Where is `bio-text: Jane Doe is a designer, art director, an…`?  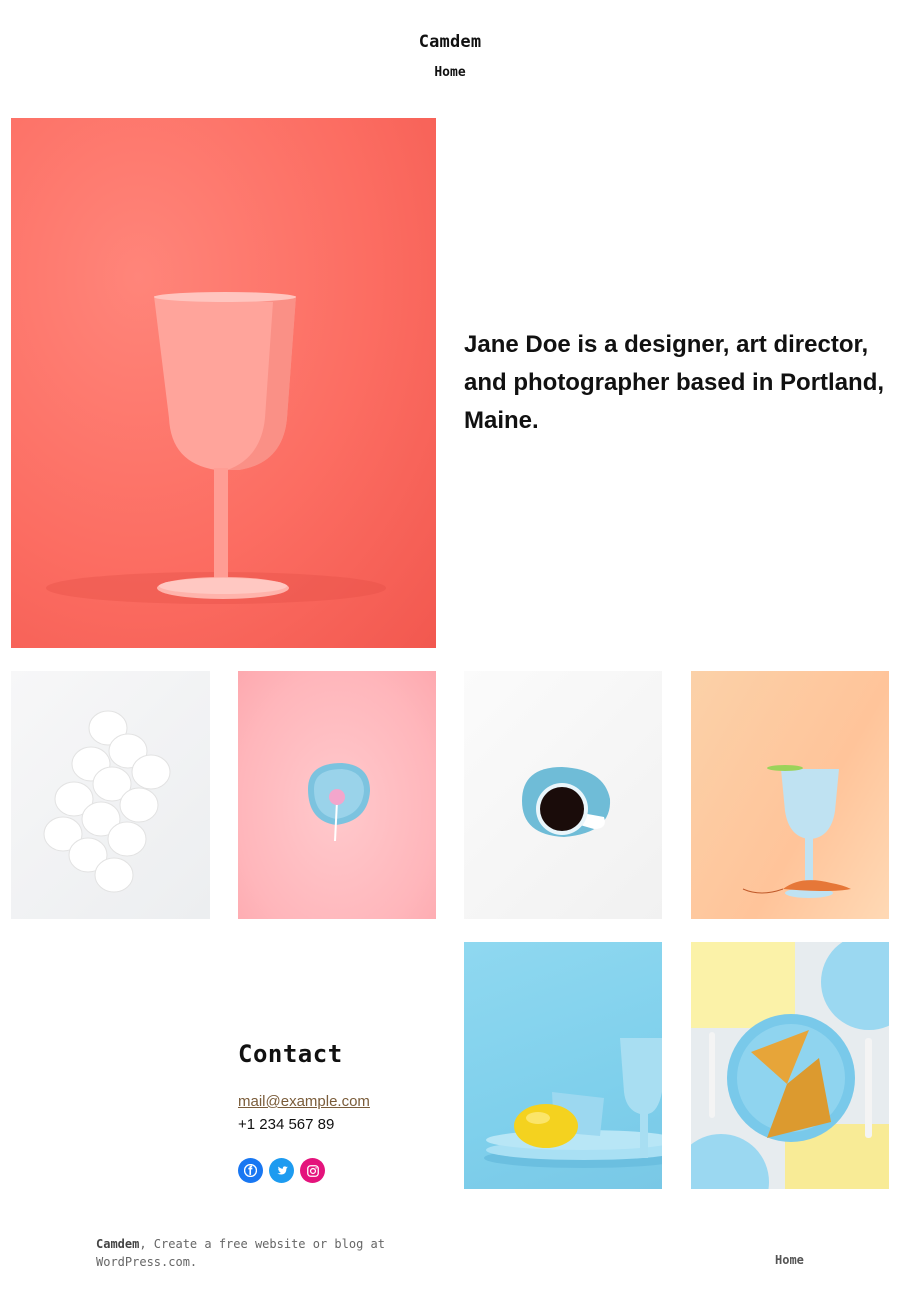
bio-text: Jane Doe is a designer, art director, an… is located at coordinates (674, 382).